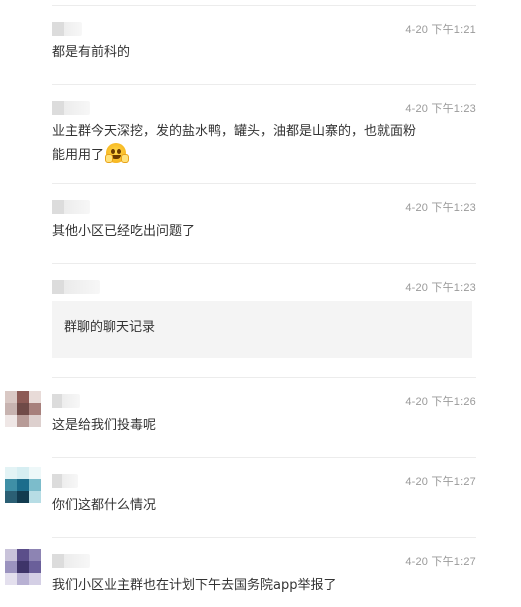  What do you see at coordinates (91, 155) in the screenshot?
I see `comment-text-line2: 能用用了` at bounding box center [91, 155].